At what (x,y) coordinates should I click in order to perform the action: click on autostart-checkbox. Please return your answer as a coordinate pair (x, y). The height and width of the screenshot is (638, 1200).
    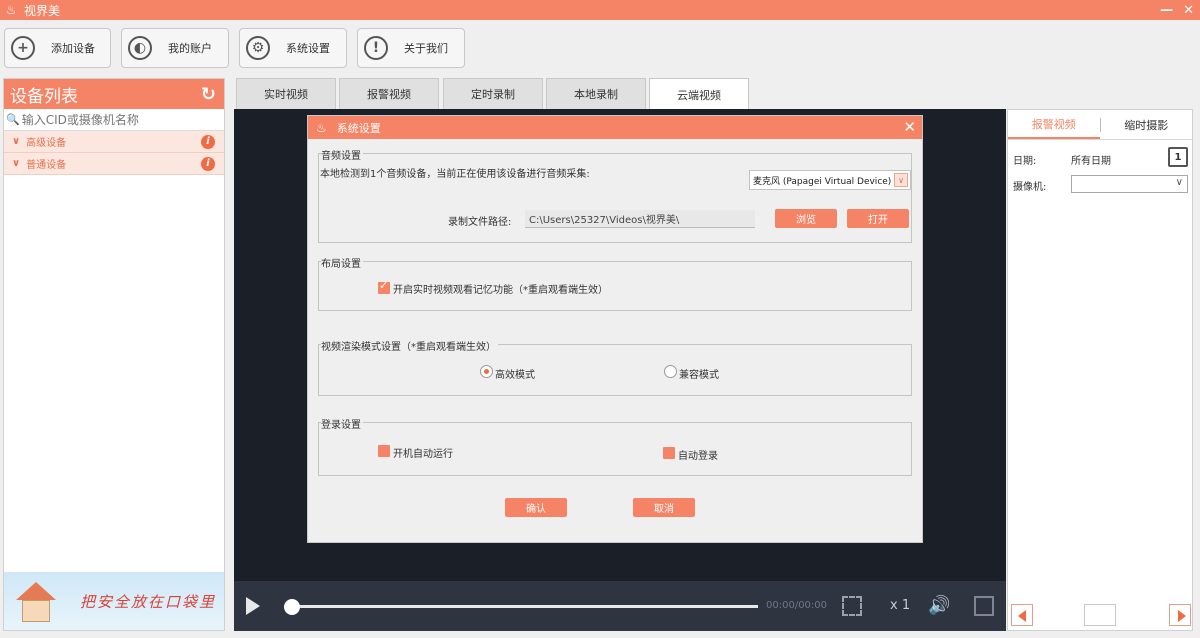
    Looking at the image, I should click on (384, 451).